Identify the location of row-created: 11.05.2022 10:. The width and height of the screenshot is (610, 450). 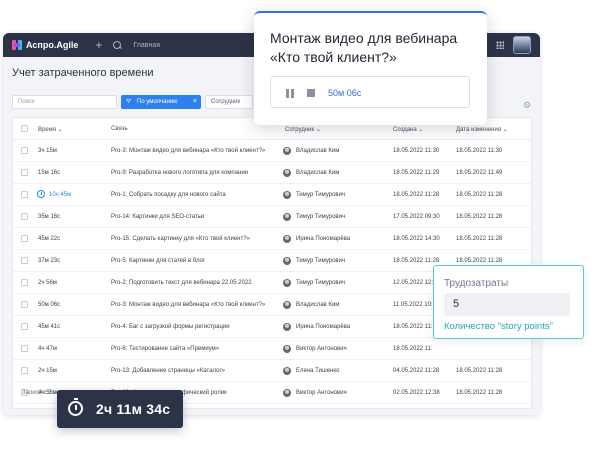
(413, 305).